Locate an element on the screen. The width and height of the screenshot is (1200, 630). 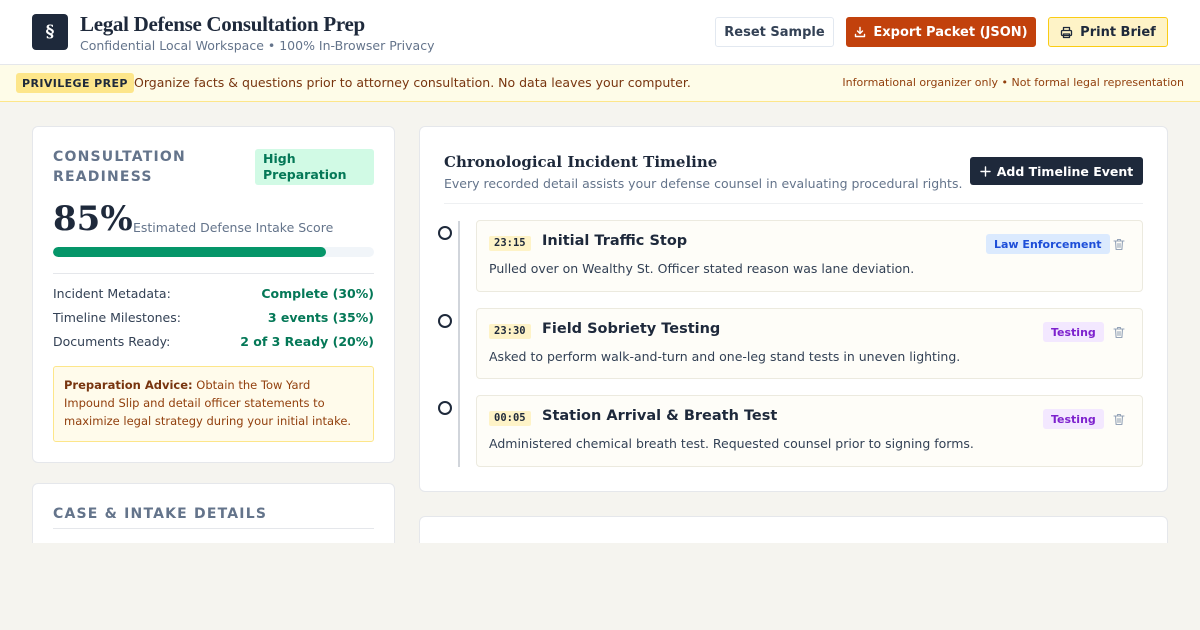
readiness-score: 85% is located at coordinates (93, 219).